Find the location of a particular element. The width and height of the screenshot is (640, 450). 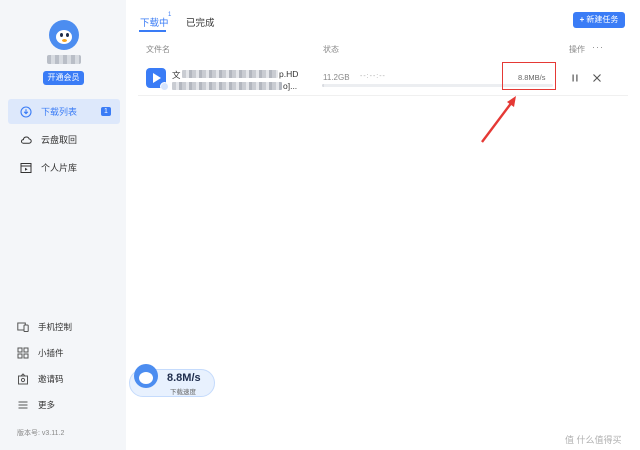

close-icon is located at coordinates (597, 78).